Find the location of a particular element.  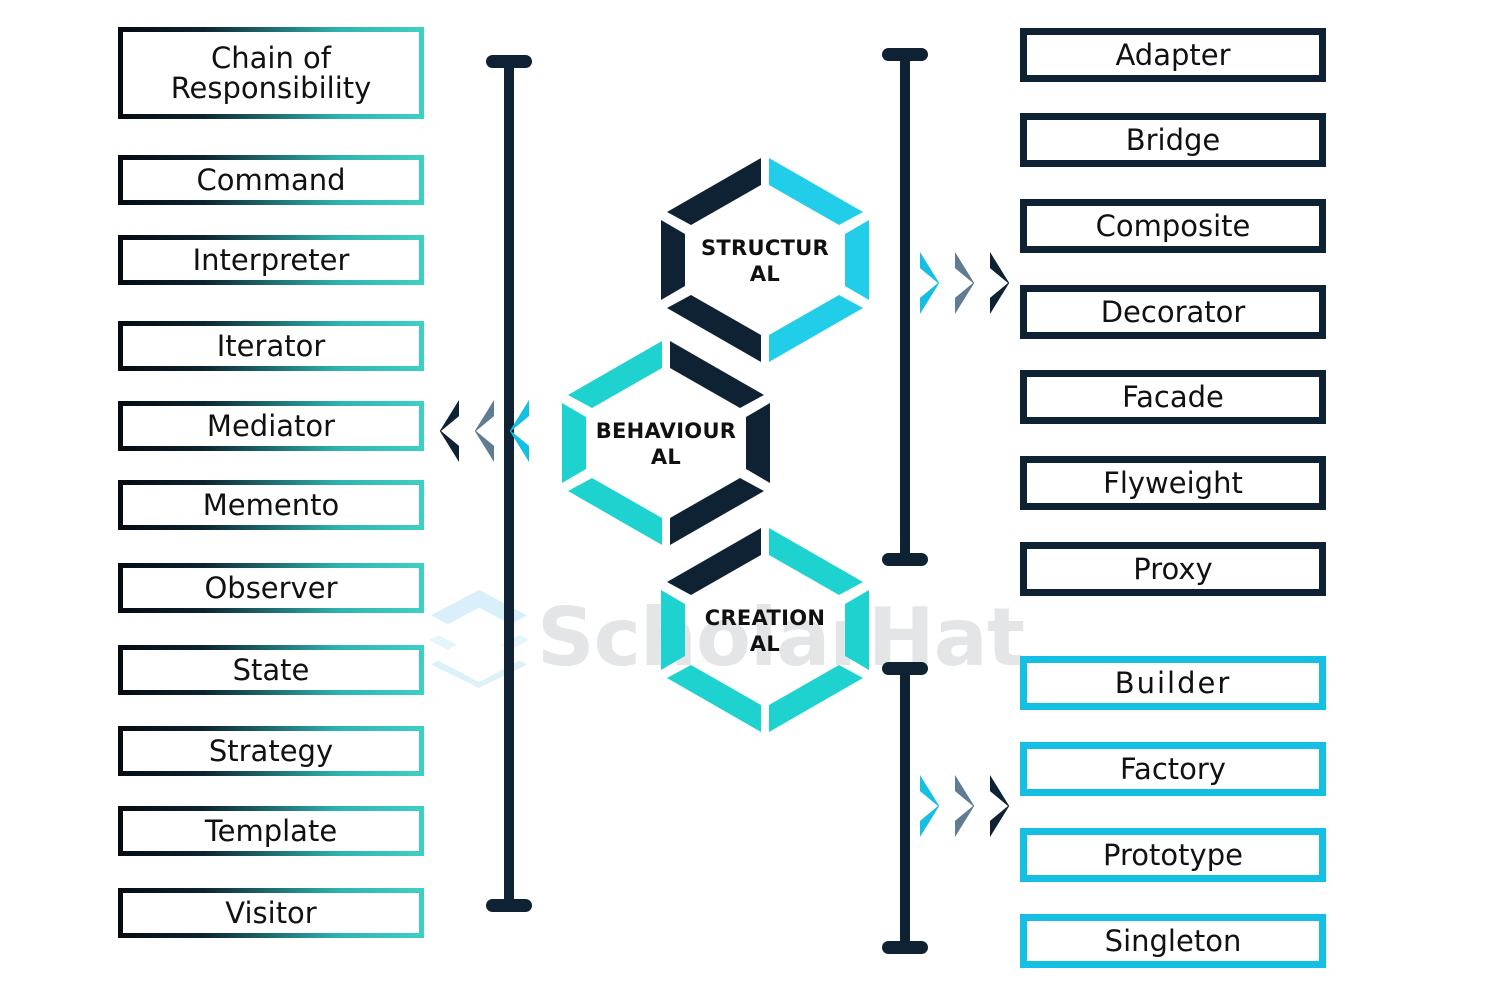

arrow-to-creational is located at coordinates (970, 806).